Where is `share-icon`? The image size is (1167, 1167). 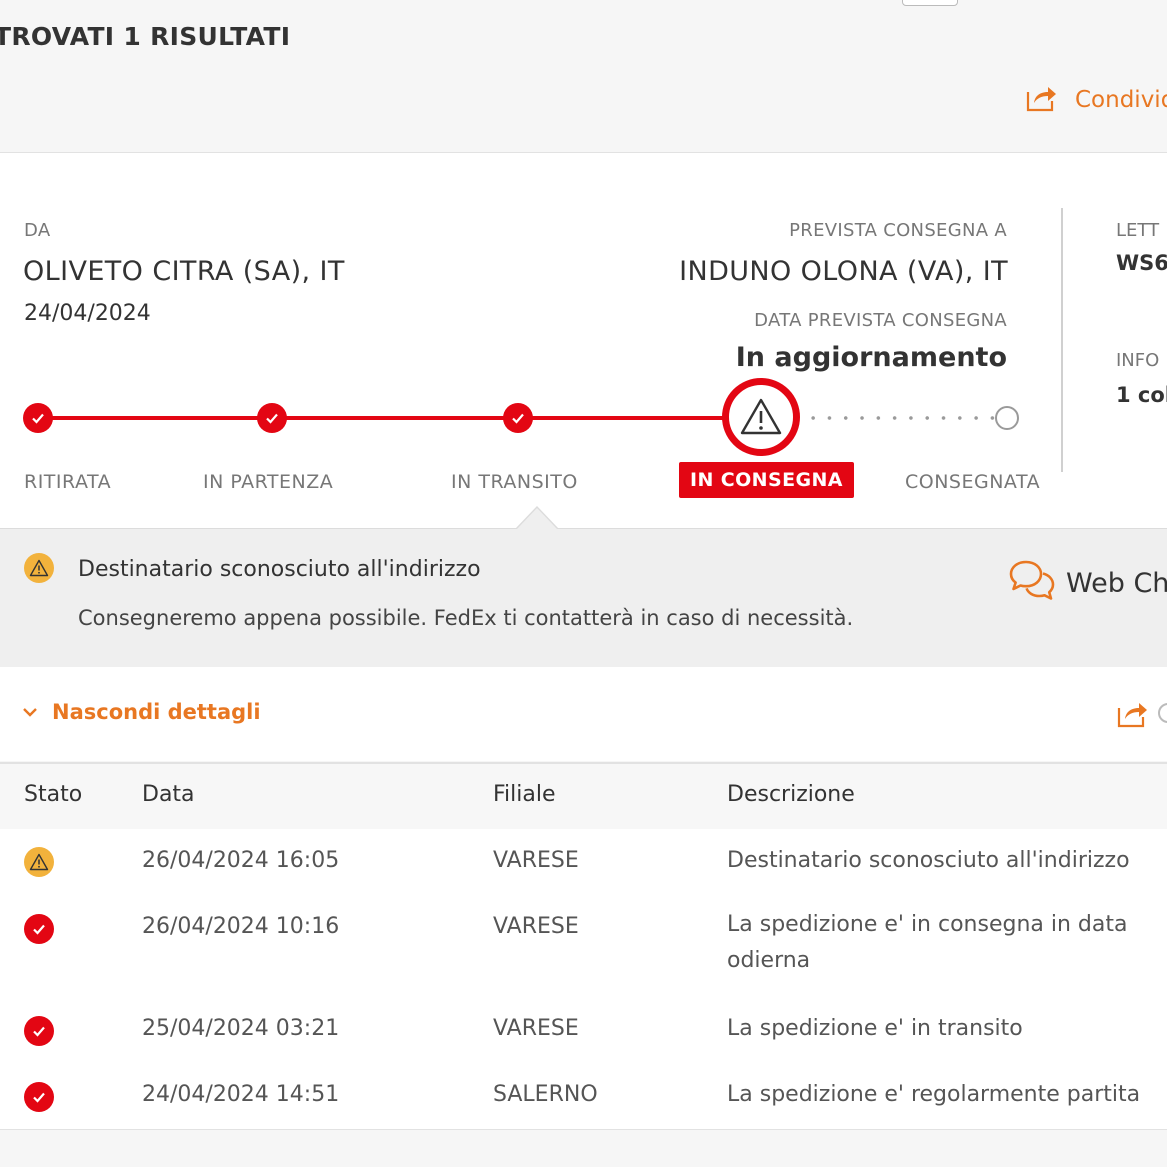 share-icon is located at coordinates (1041, 100).